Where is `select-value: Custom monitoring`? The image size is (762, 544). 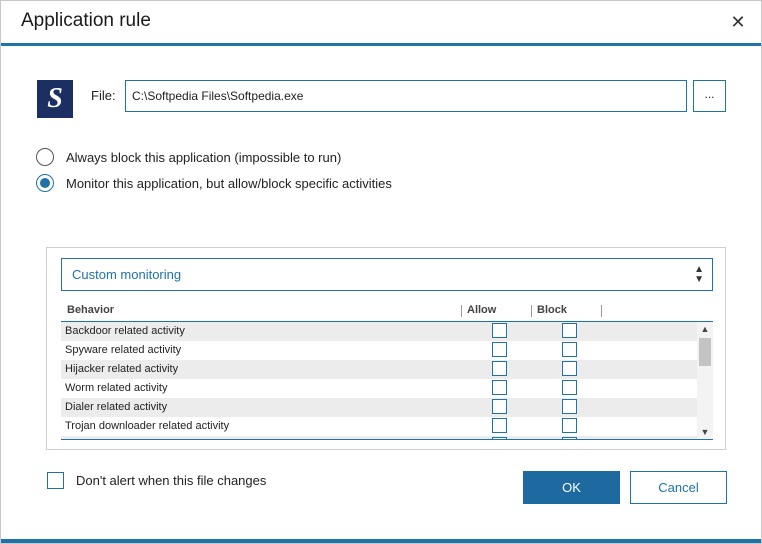 select-value: Custom monitoring is located at coordinates (127, 274).